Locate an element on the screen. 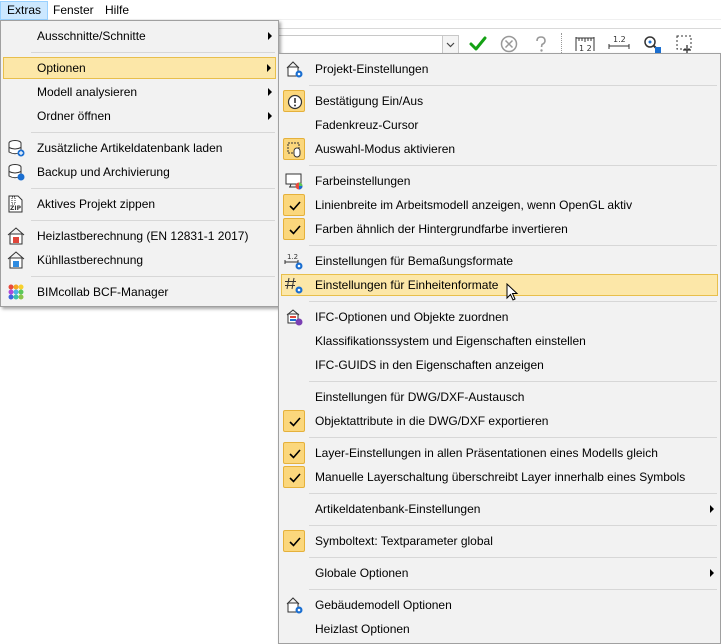 The height and width of the screenshot is (644, 721). menu-item-dwg-dxf-austausch: Einstellungen für DWG/DXF-Austausch is located at coordinates (499, 397).